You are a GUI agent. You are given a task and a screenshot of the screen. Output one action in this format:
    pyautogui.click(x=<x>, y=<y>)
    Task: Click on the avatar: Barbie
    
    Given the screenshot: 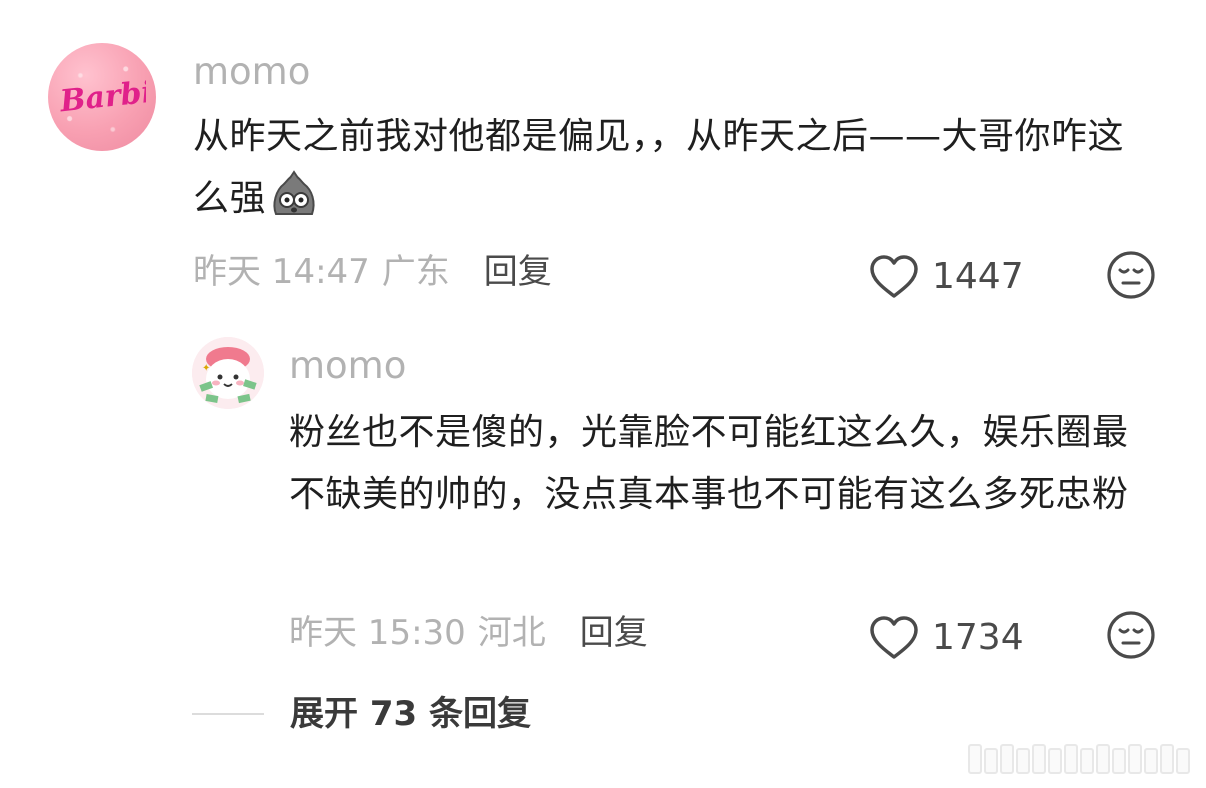 What is the action you would take?
    pyautogui.click(x=102, y=97)
    